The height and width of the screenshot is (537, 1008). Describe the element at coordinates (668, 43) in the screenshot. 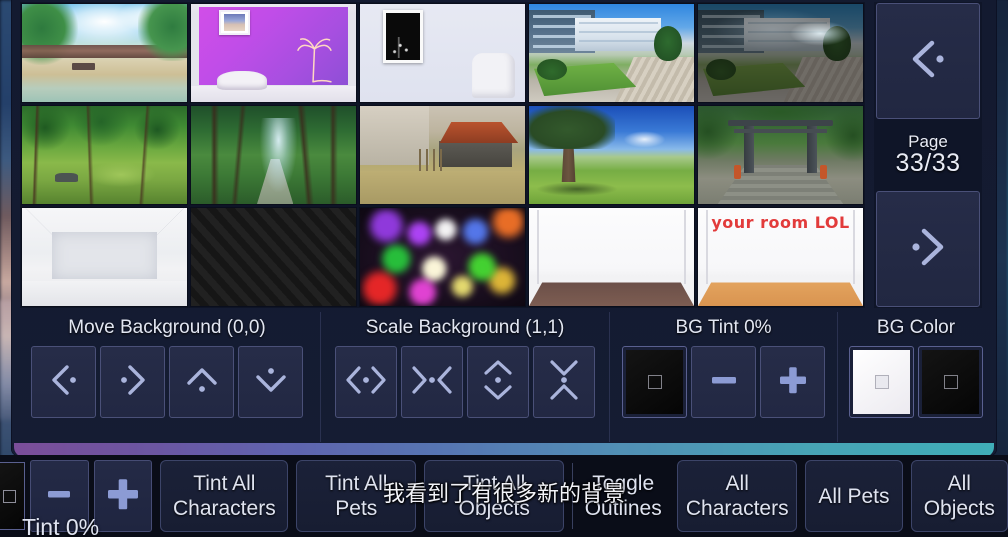

I see `courtyard-tree` at that location.